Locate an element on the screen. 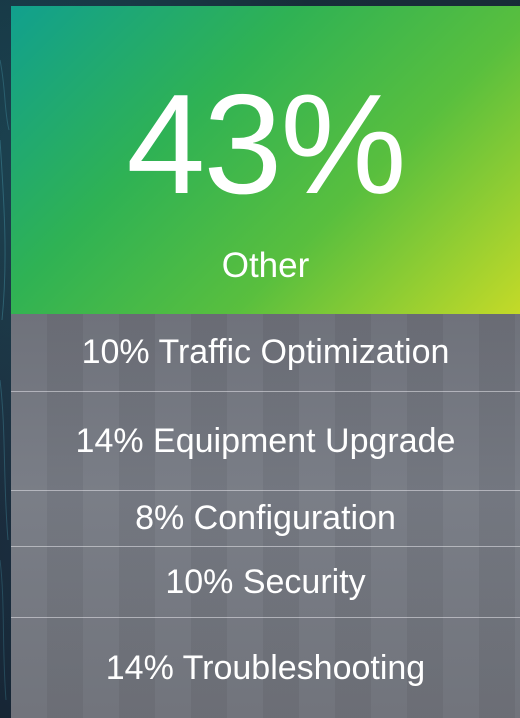  breakdown-item-configuration: 8% Configuration is located at coordinates (265, 519).